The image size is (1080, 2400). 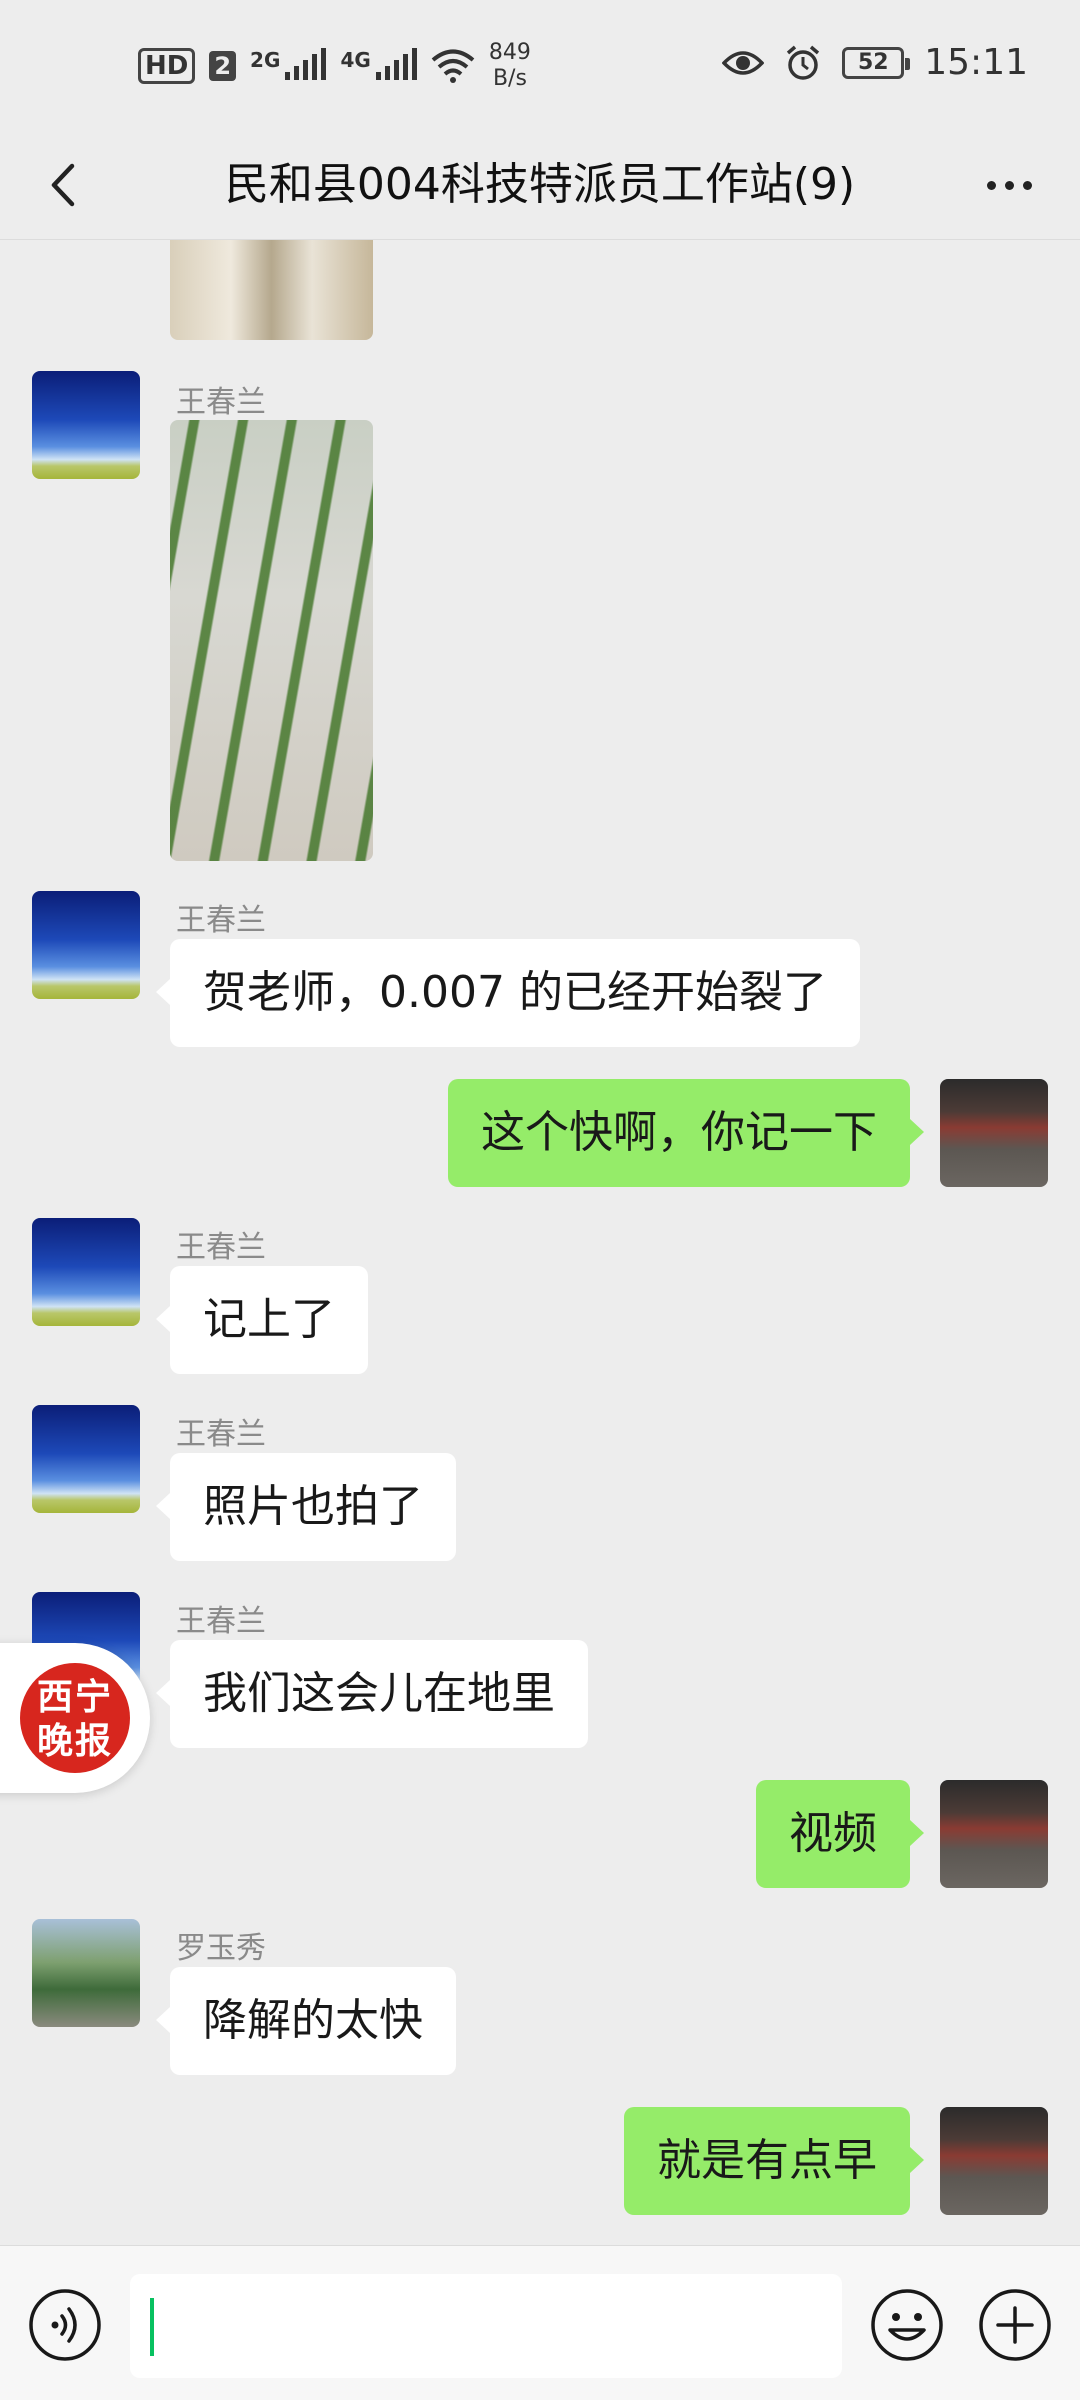 What do you see at coordinates (976, 62) in the screenshot?
I see `clock: 15:11` at bounding box center [976, 62].